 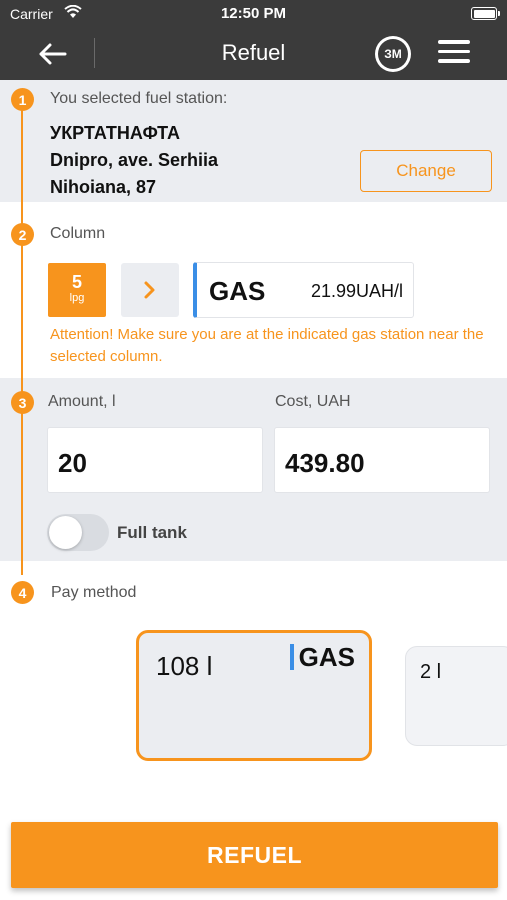 I want to click on avatar-initials: ЗМ, so click(x=393, y=54).